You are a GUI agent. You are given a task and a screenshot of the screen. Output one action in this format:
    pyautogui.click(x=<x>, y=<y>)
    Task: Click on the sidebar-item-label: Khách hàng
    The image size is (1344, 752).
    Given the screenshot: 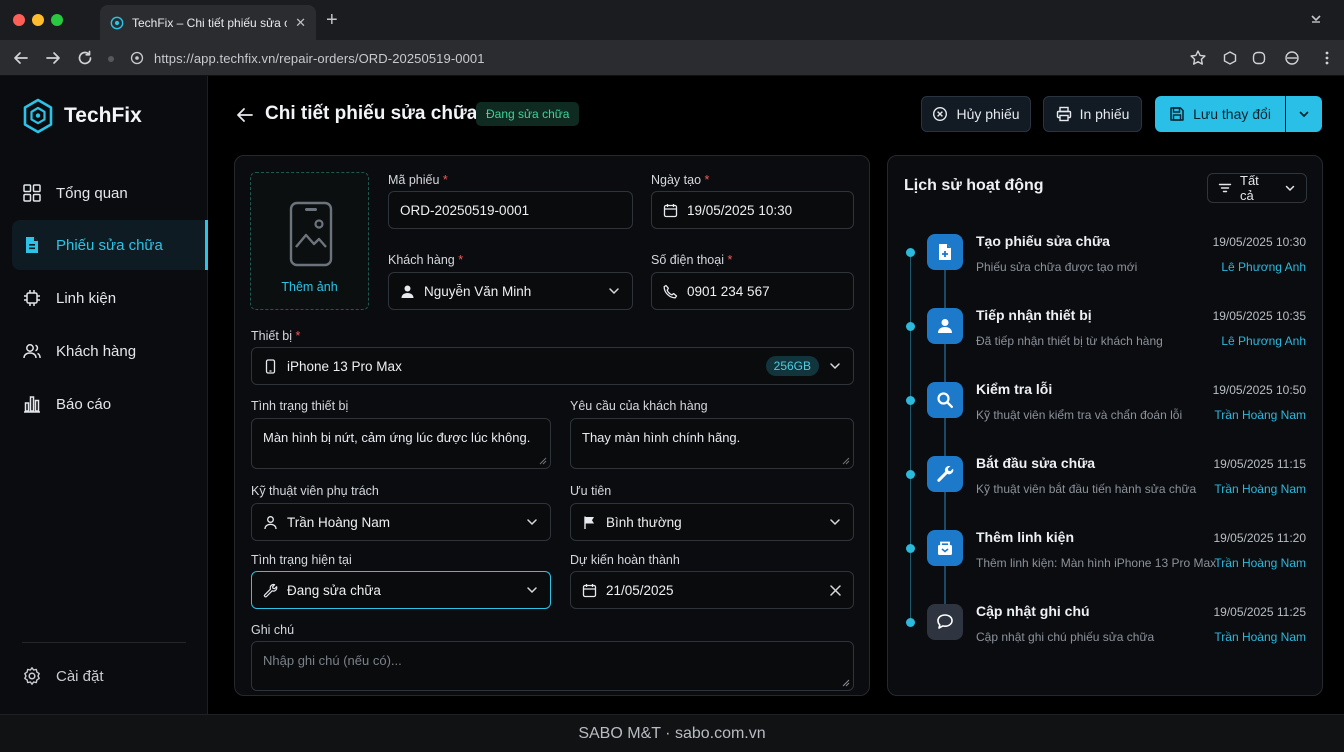 What is the action you would take?
    pyautogui.click(x=96, y=351)
    